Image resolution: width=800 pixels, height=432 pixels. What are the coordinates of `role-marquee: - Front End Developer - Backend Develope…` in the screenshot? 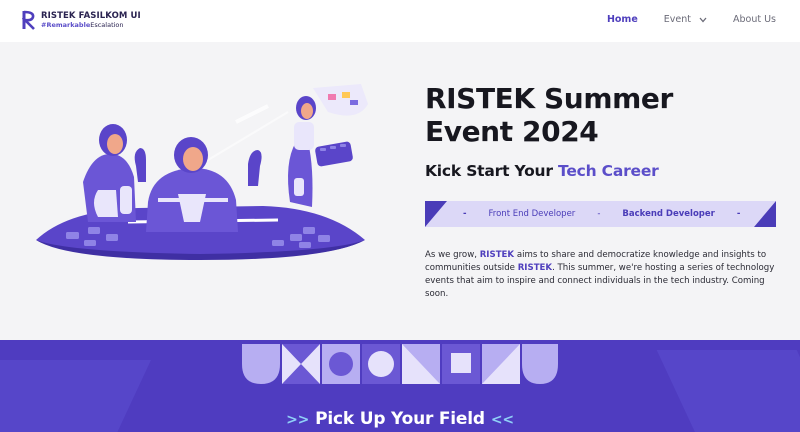 It's located at (600, 214).